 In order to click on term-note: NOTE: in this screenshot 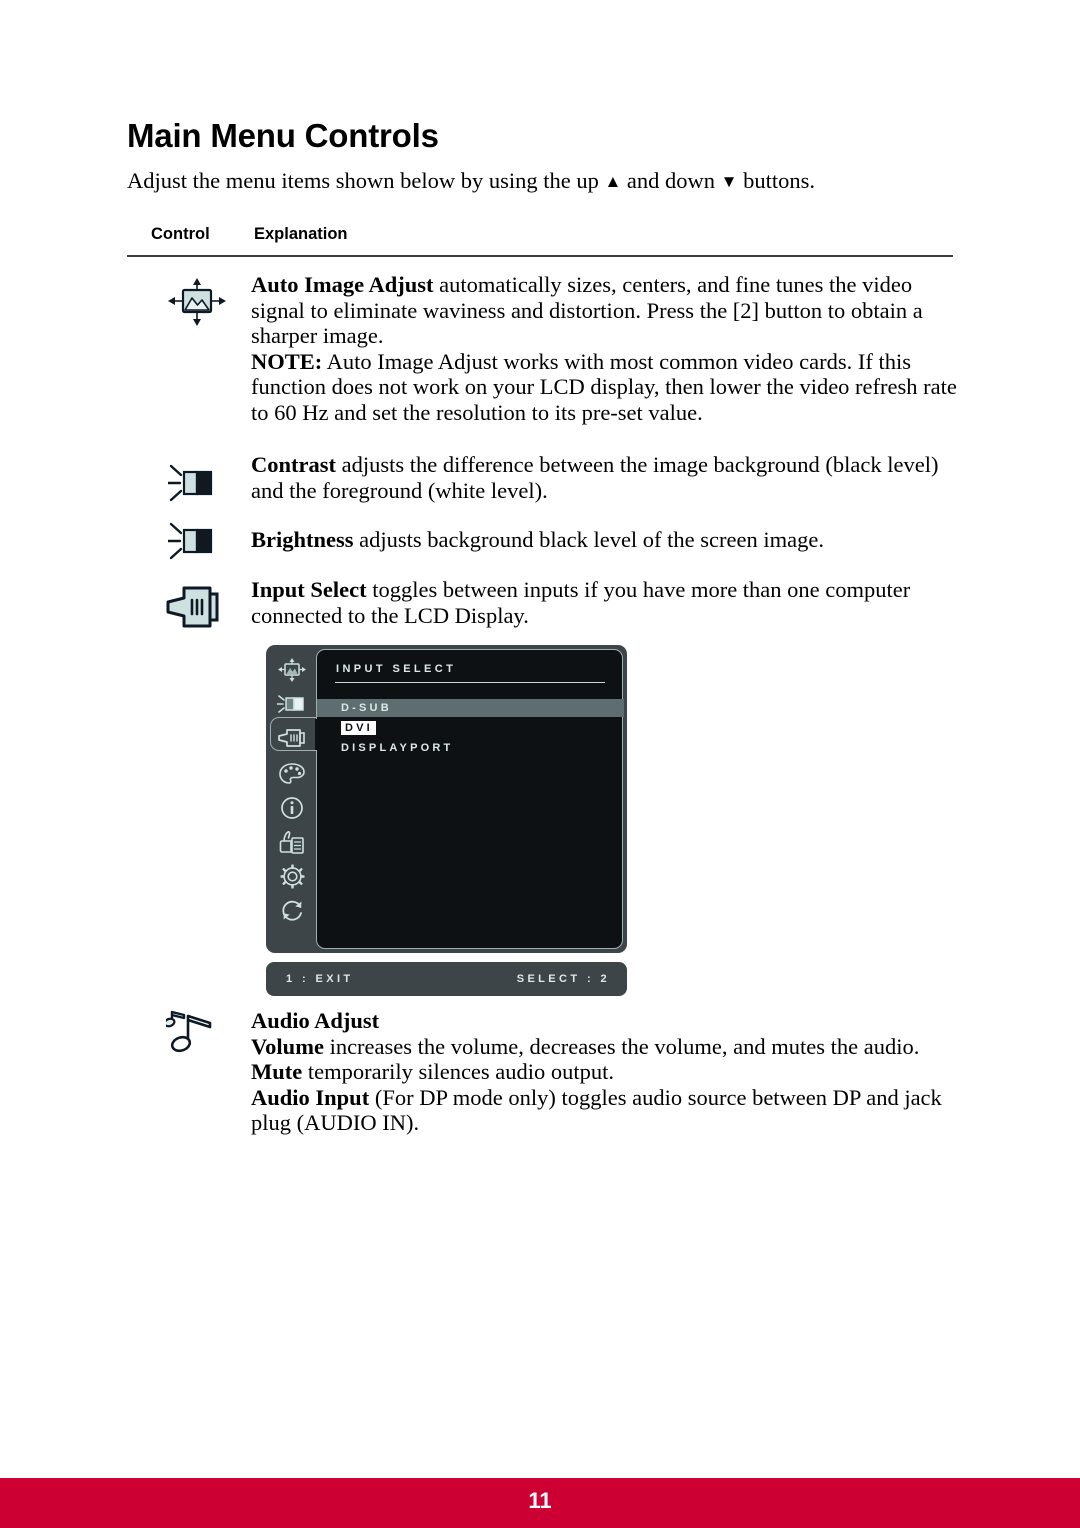, I will do `click(287, 361)`.